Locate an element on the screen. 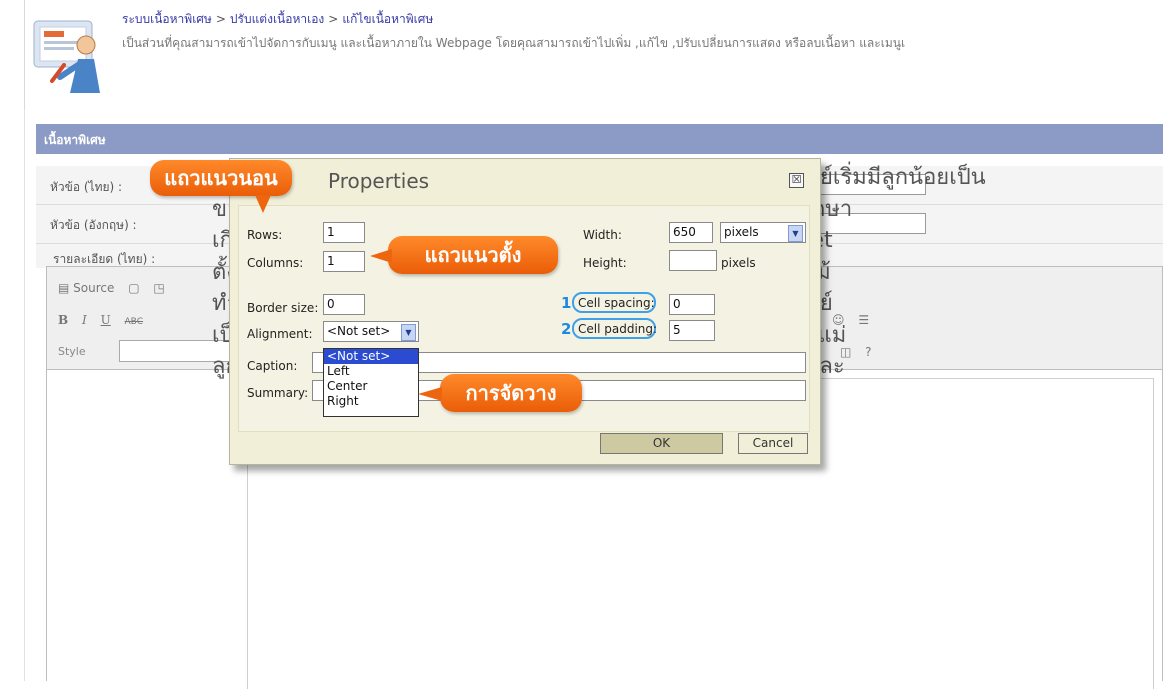 The height and width of the screenshot is (689, 1163). field-label-title-th: หัวข้อ (ไทย) : is located at coordinates (86, 187).